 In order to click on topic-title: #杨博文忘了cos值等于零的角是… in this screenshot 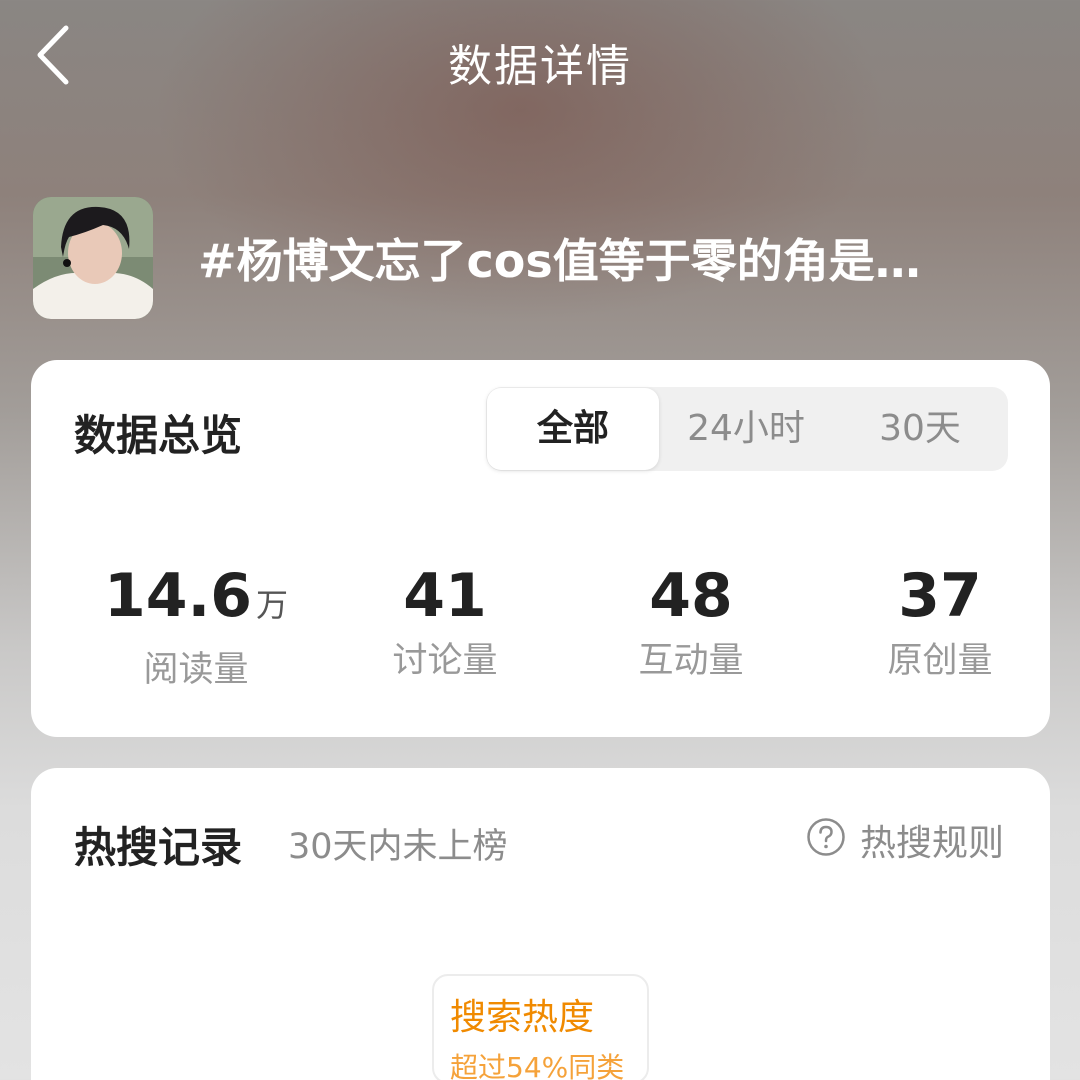, I will do `click(615, 258)`.